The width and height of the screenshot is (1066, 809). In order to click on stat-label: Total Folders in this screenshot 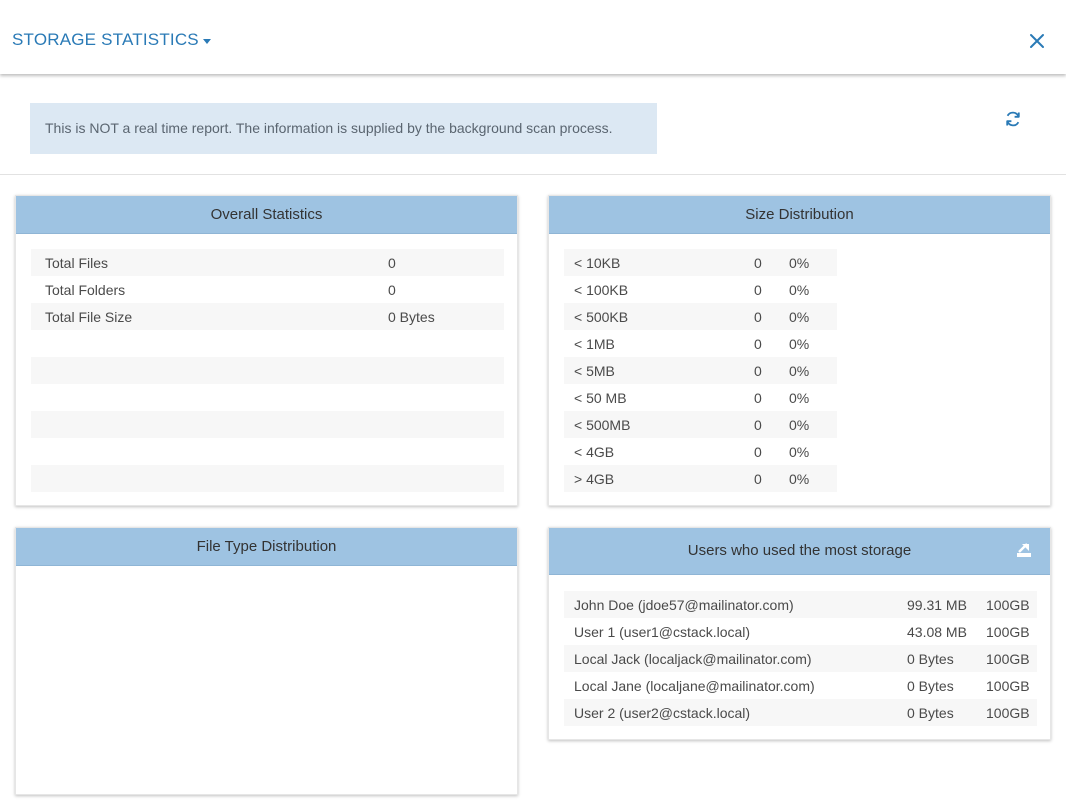, I will do `click(85, 289)`.